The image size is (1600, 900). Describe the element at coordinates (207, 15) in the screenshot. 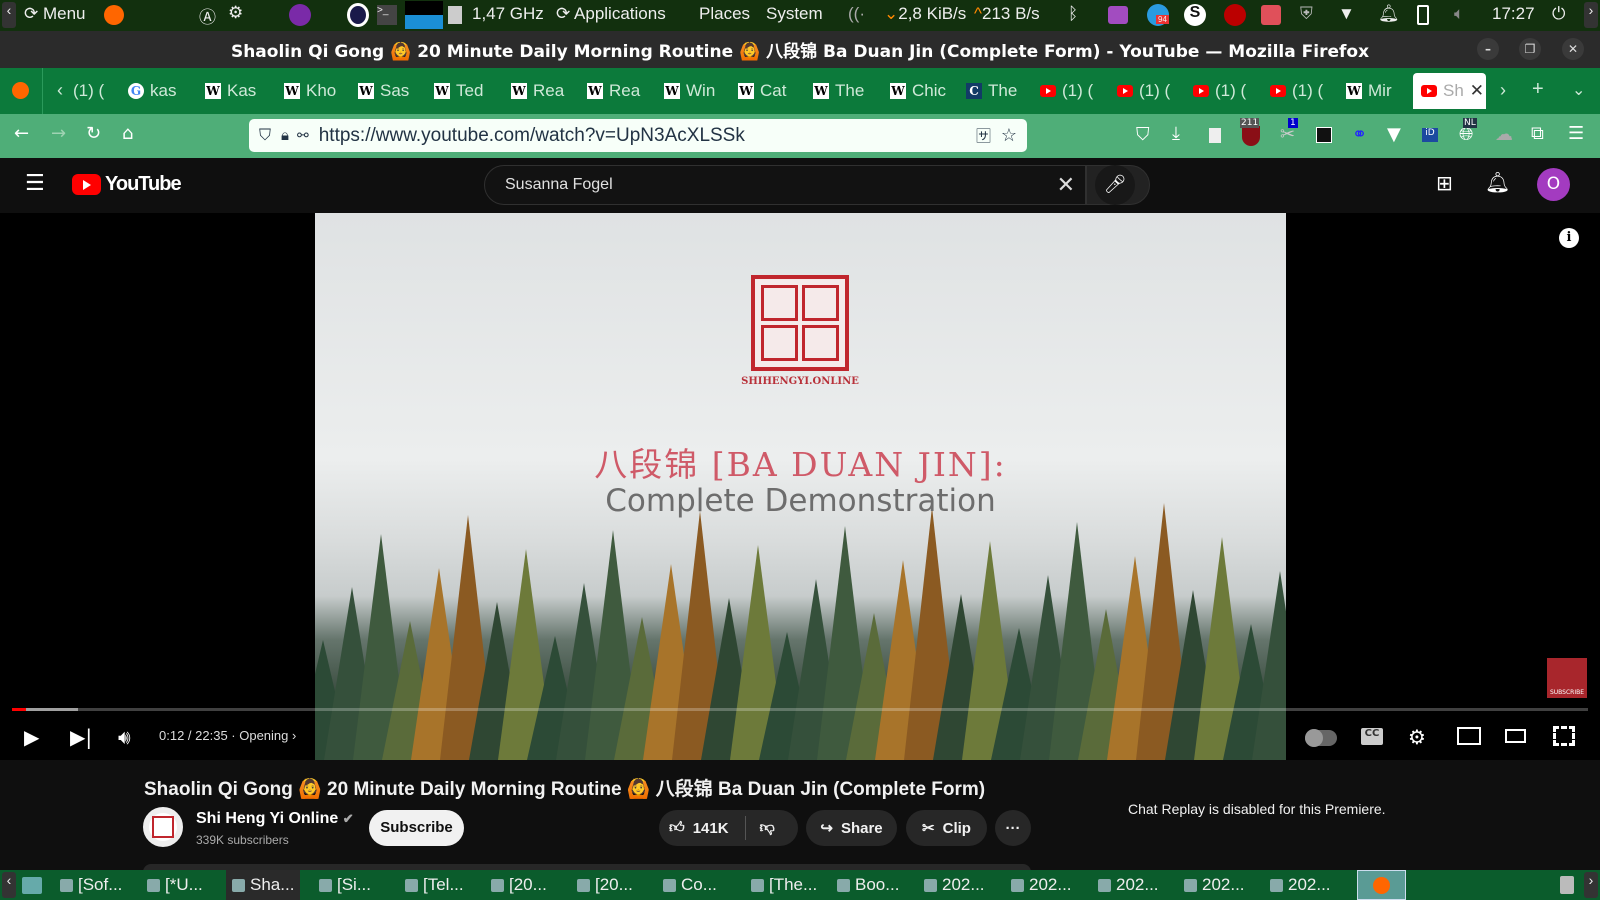

I see `search-tool-icon: Ⓐ` at that location.